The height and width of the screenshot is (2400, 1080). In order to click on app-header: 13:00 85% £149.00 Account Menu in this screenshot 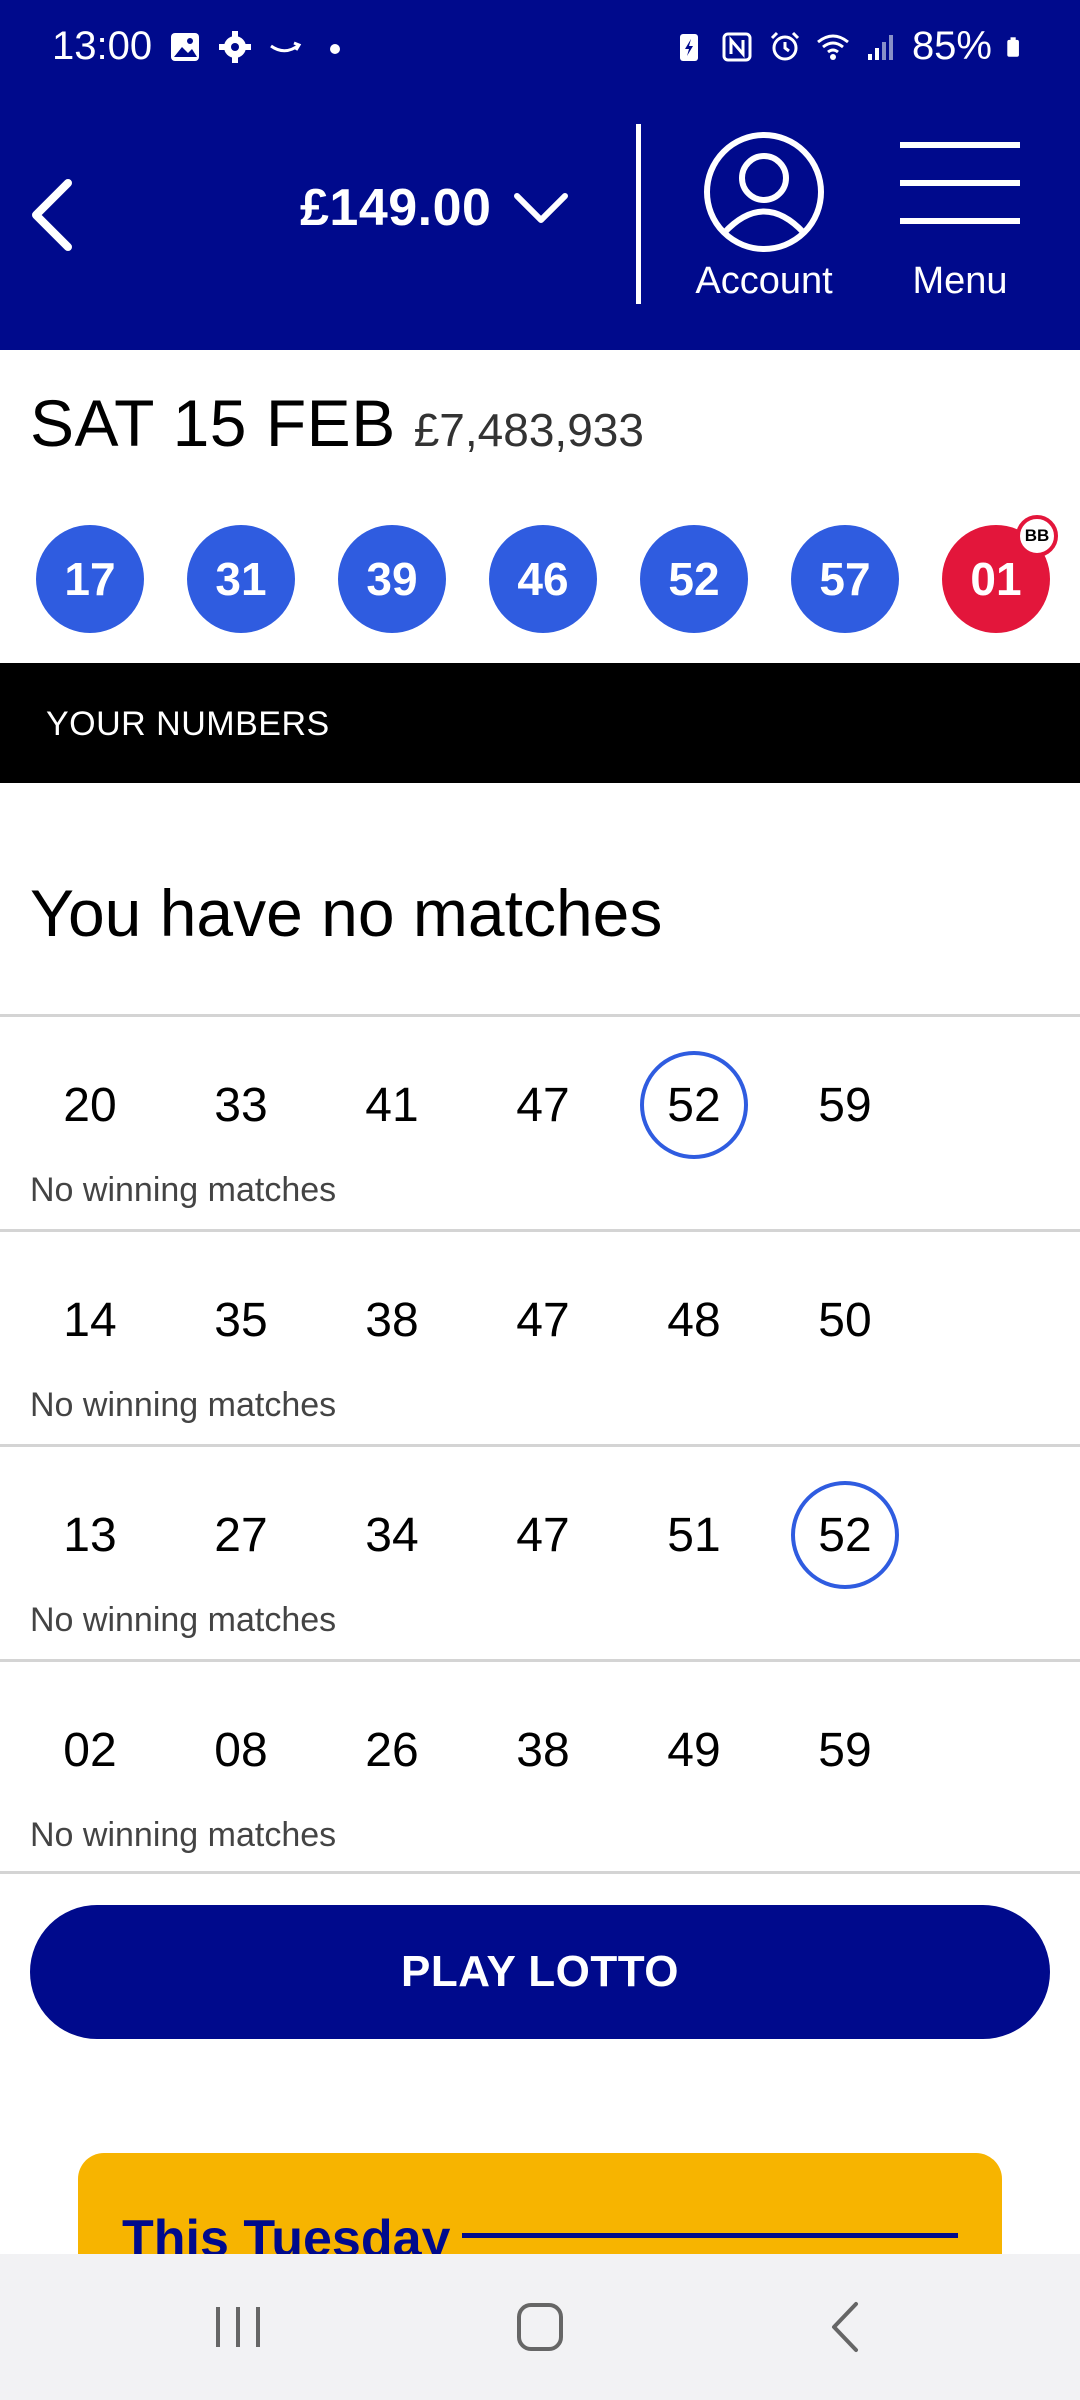, I will do `click(540, 175)`.